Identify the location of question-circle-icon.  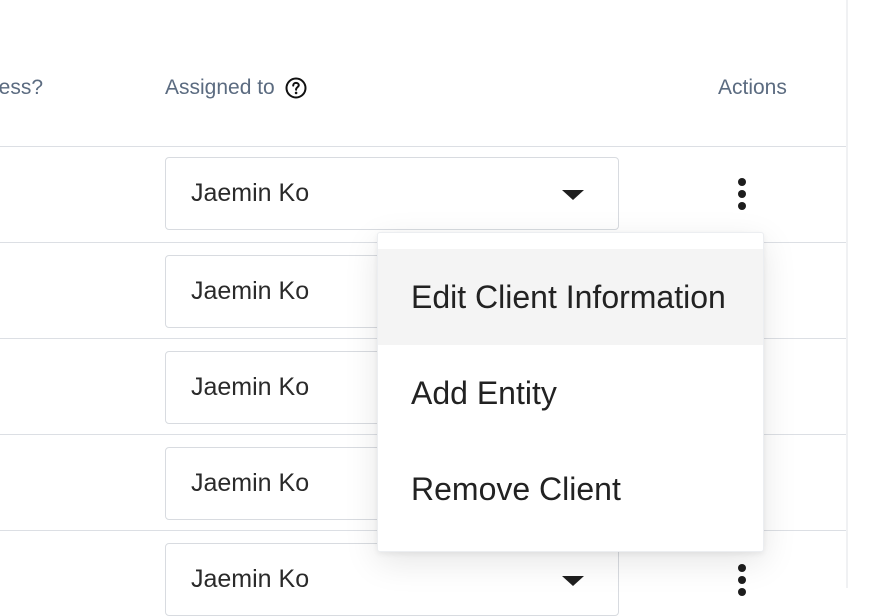
(296, 88).